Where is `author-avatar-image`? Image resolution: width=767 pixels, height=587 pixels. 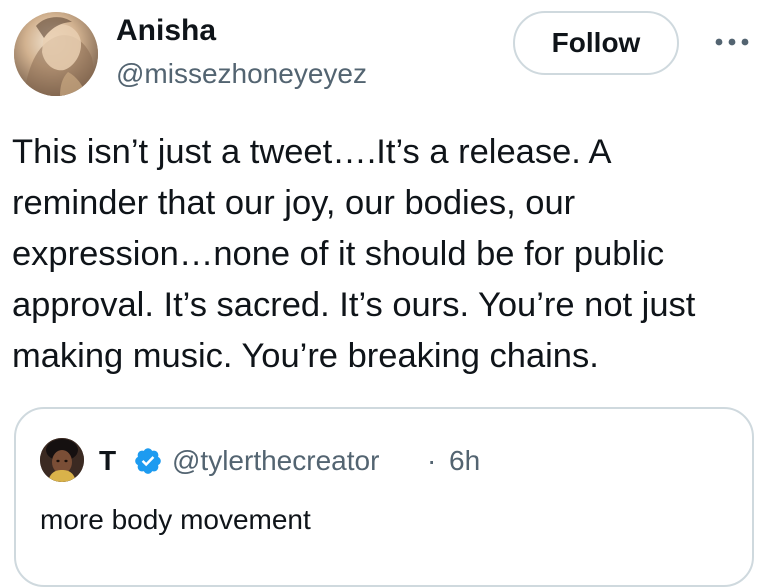 author-avatar-image is located at coordinates (56, 54).